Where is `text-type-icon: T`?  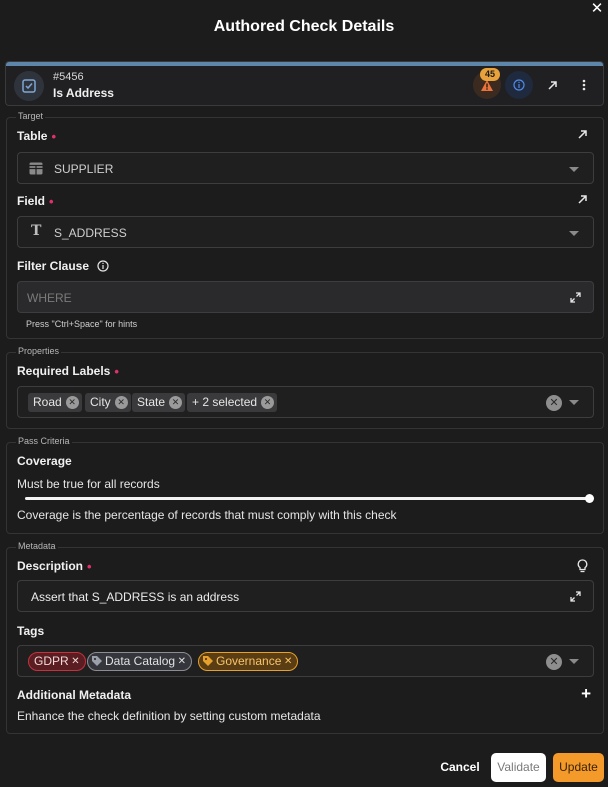 text-type-icon: T is located at coordinates (36, 231).